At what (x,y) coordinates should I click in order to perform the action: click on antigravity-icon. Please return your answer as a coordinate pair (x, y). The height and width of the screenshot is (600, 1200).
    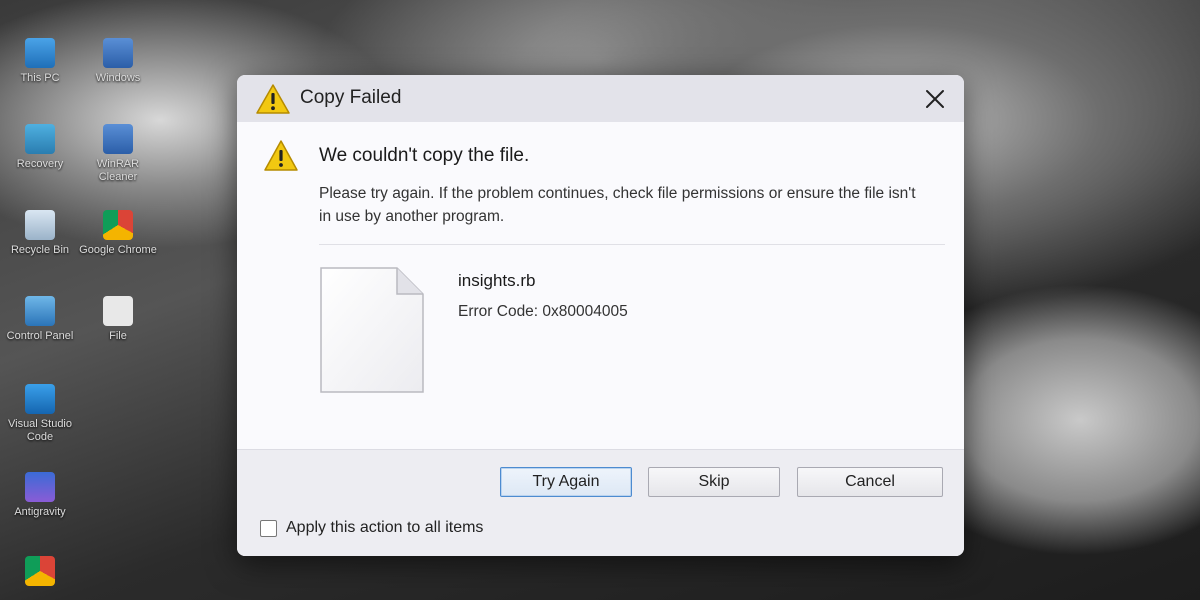
    Looking at the image, I should click on (40, 487).